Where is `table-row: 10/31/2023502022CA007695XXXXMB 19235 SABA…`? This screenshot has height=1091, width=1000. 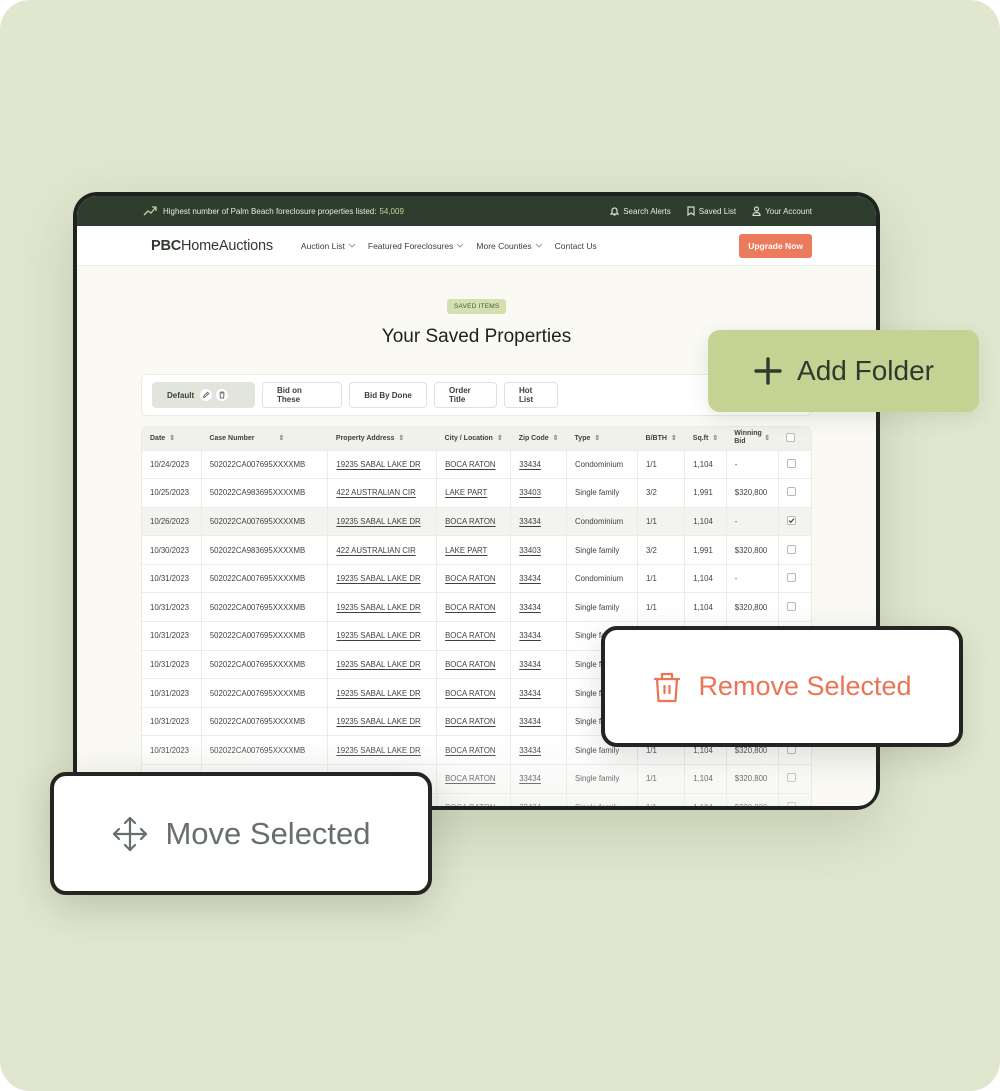 table-row: 10/31/2023502022CA007695XXXXMB 19235 SABA… is located at coordinates (476, 578).